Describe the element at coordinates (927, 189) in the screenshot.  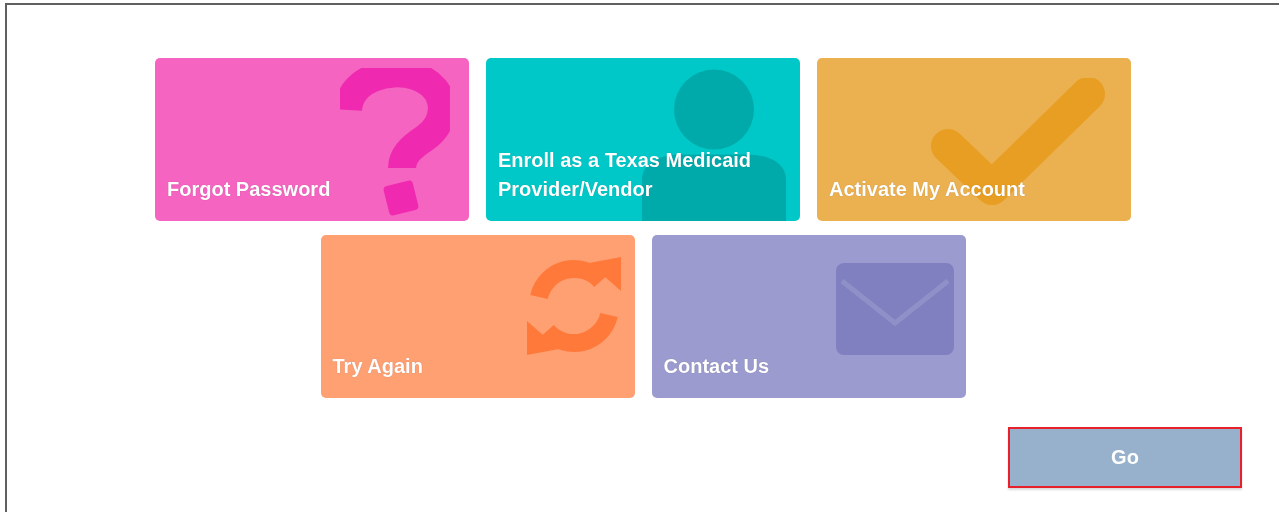
I see `tile-label: Activate My Account` at that location.